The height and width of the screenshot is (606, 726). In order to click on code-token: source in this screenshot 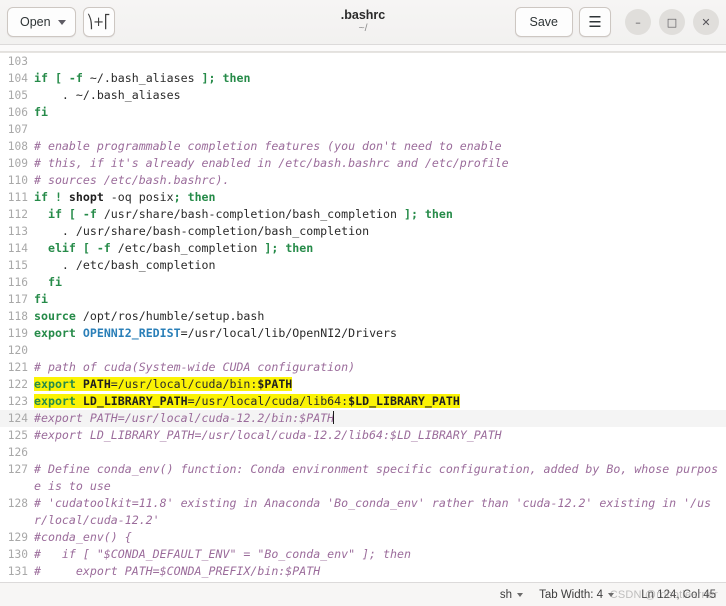, I will do `click(55, 316)`.